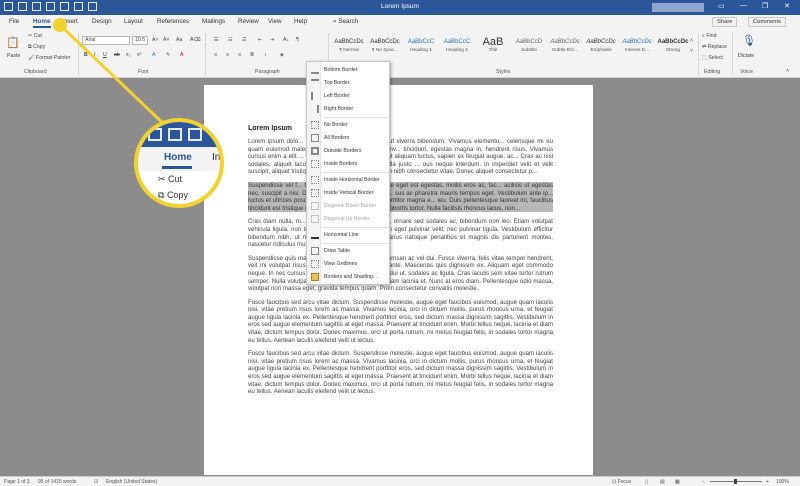  Describe the element at coordinates (216, 157) in the screenshot. I see `magnified-insert-tab: In` at that location.